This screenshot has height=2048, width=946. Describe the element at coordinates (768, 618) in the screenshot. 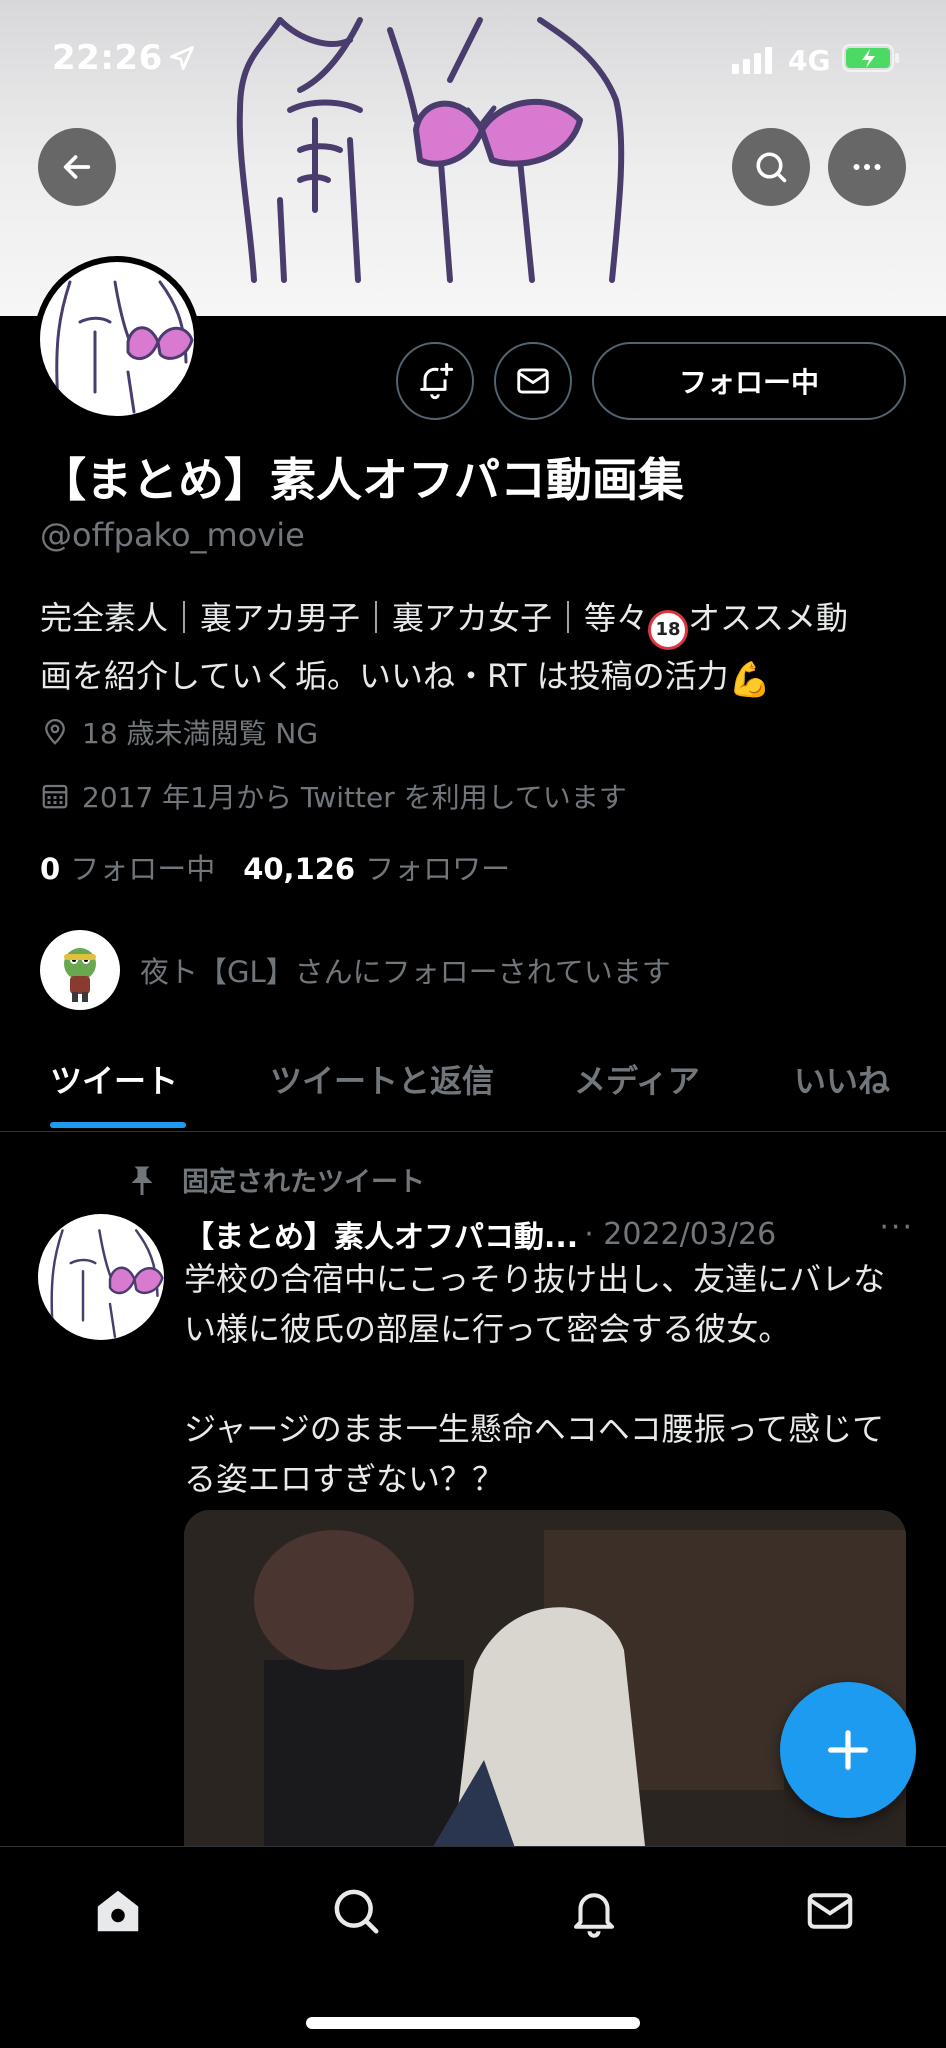

I see `bio-text-2: オススメ動` at that location.